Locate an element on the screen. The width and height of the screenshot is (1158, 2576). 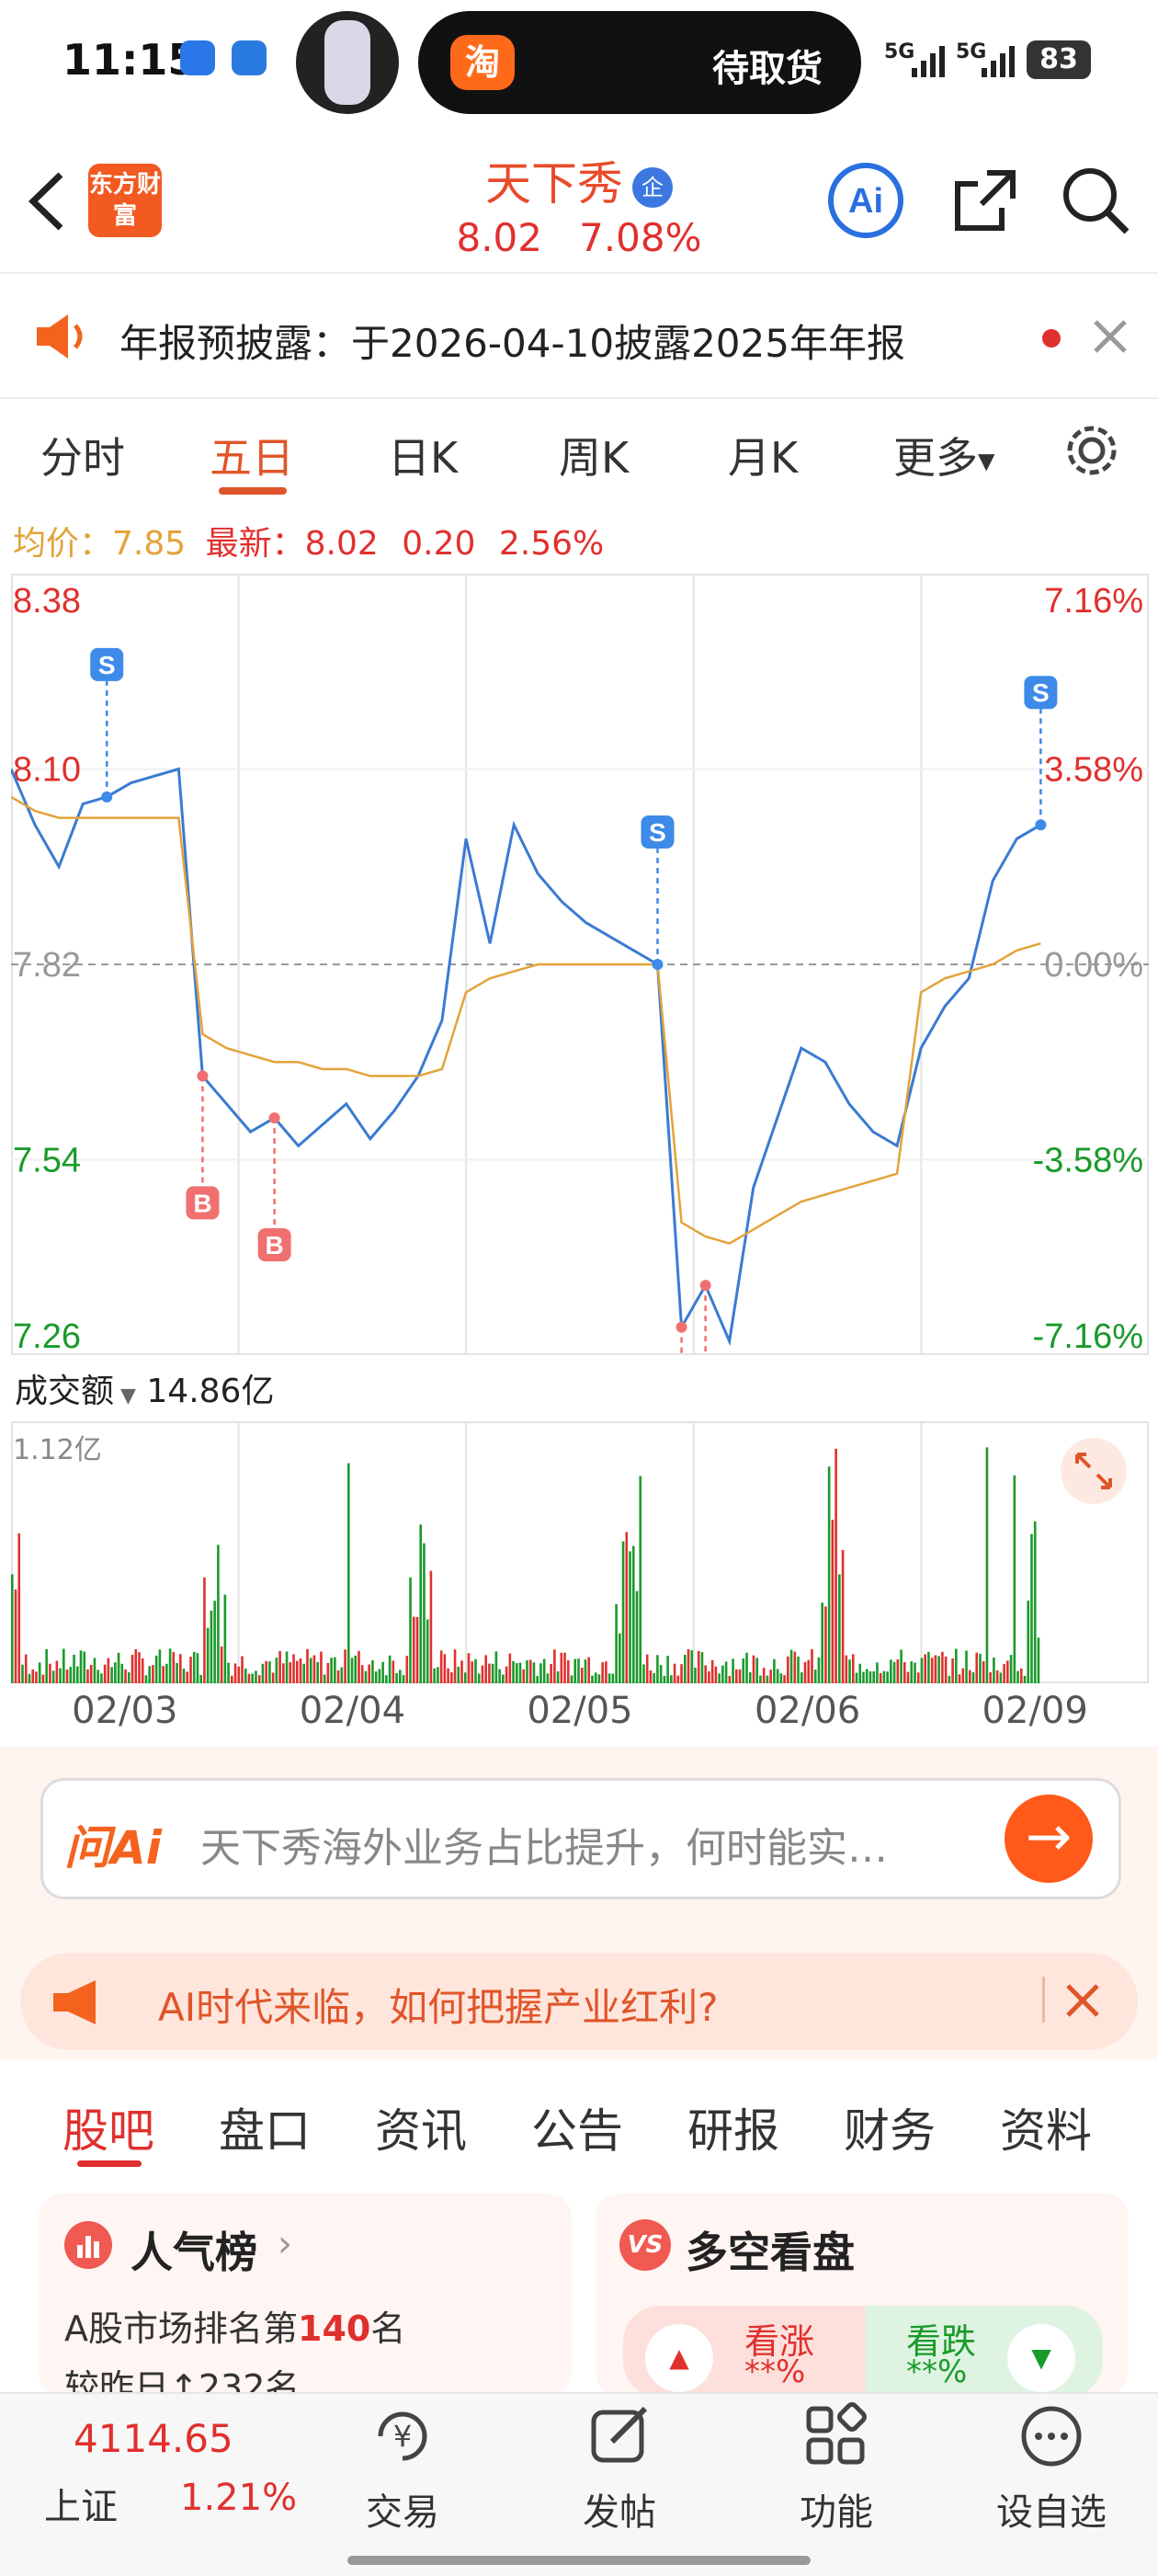
tab-finance: 财务 is located at coordinates (890, 2127).